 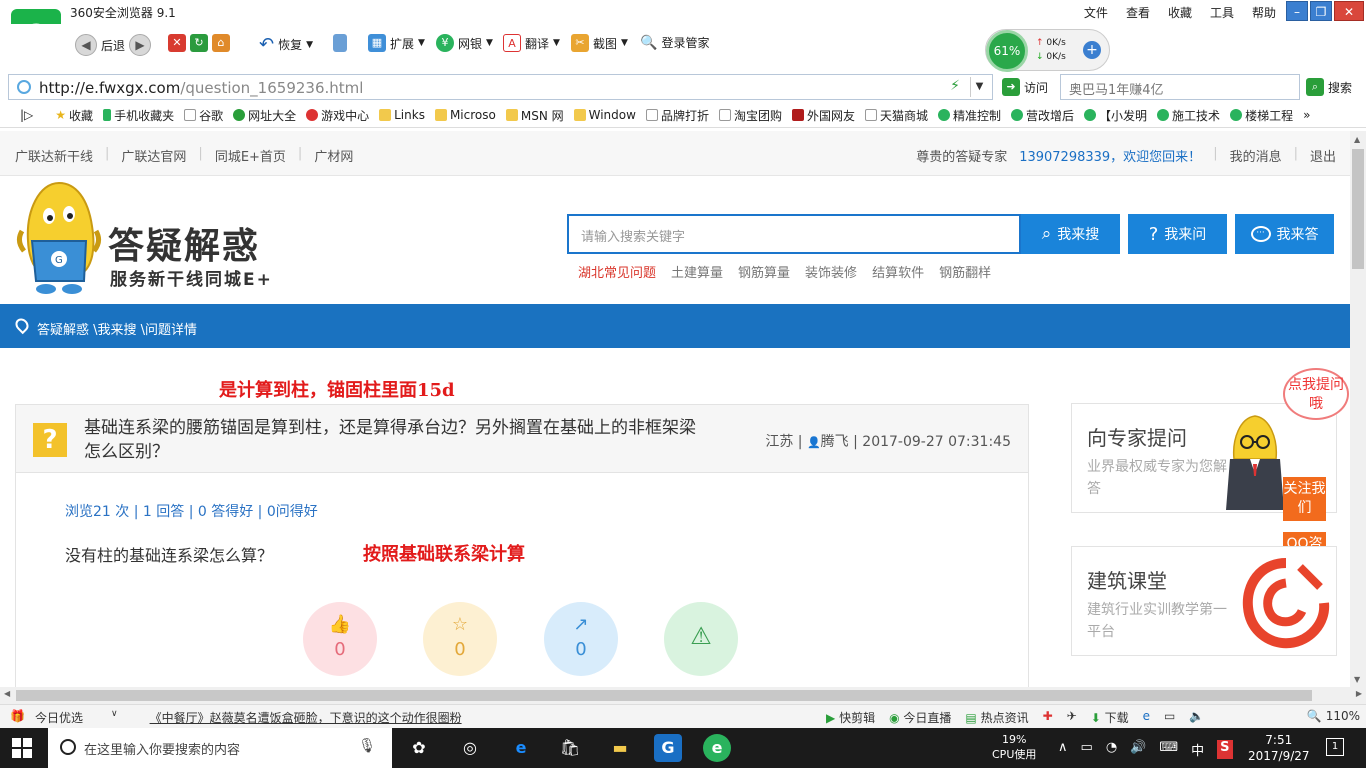 What do you see at coordinates (367, 746) in the screenshot?
I see `microphone-icon: 🎙` at bounding box center [367, 746].